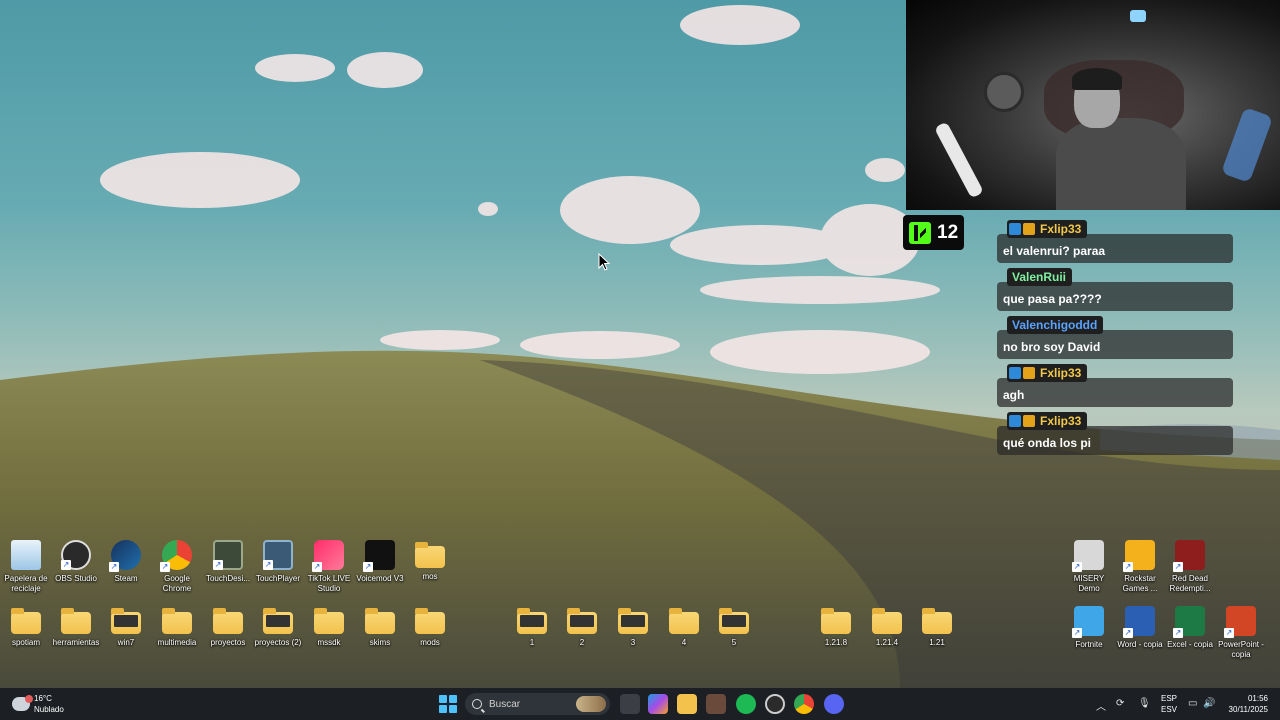  What do you see at coordinates (448, 704) in the screenshot?
I see `start-button` at bounding box center [448, 704].